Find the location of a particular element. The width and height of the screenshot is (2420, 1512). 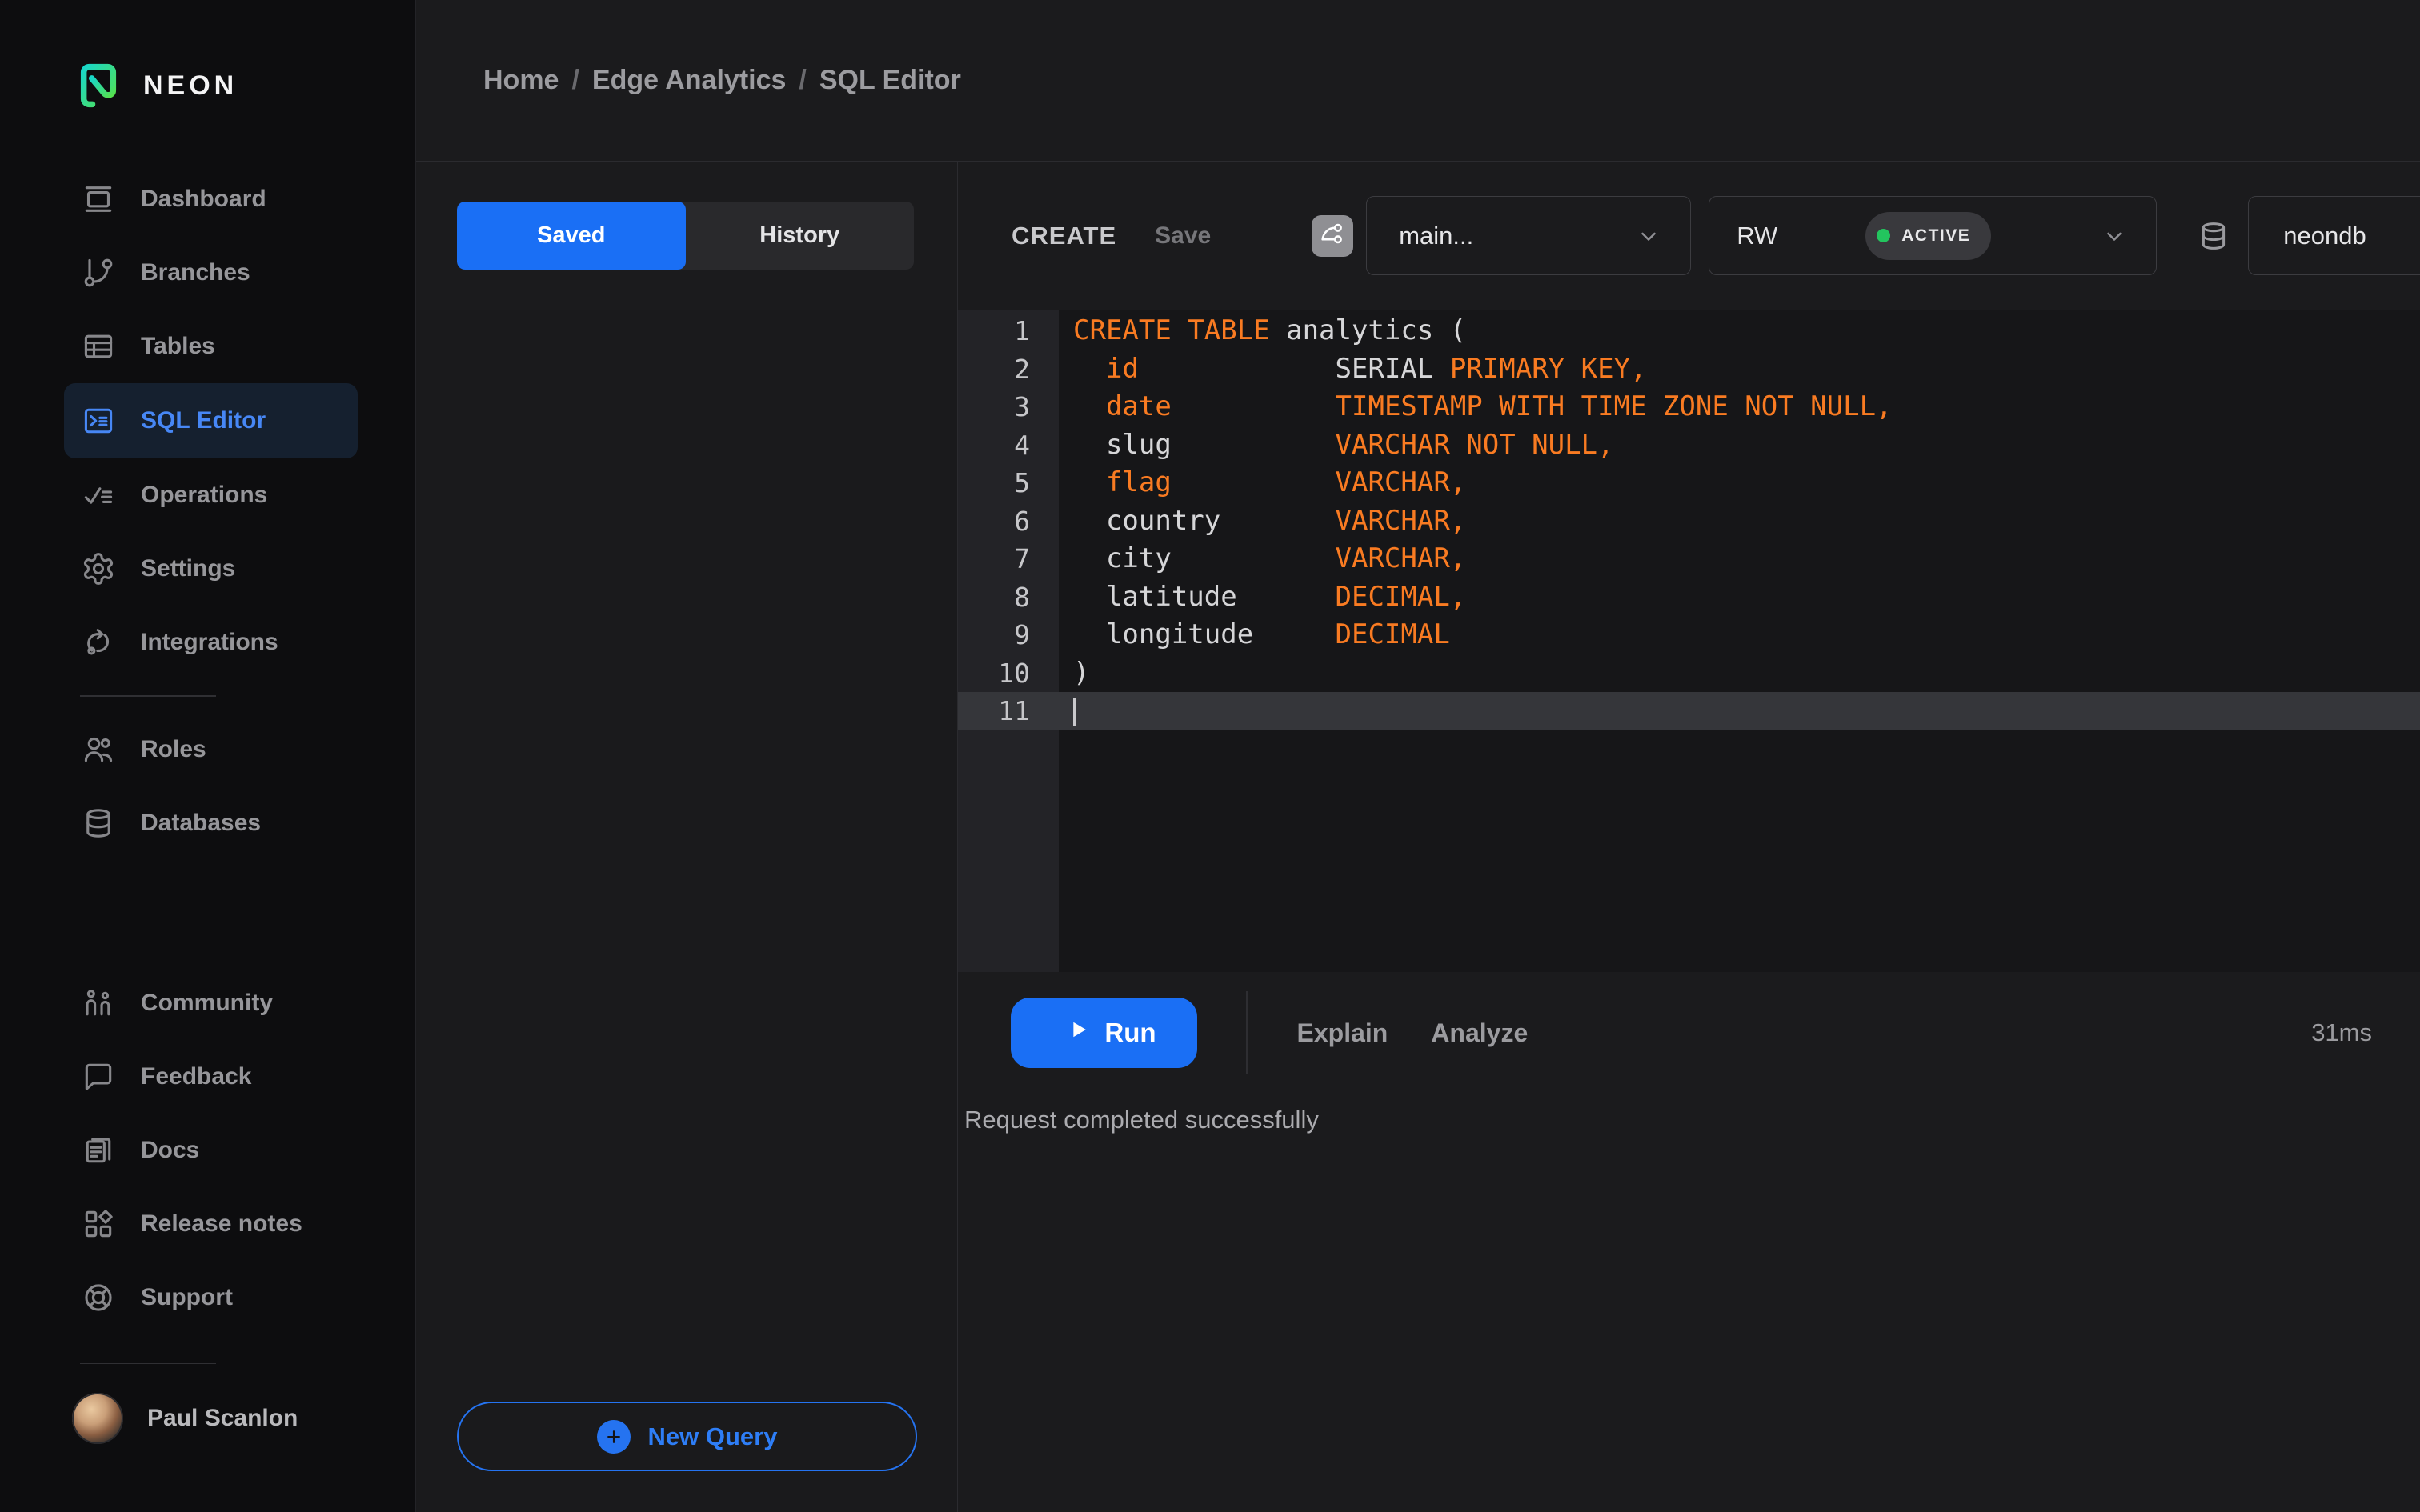

code-line-8: latitude DECIMAL, is located at coordinates (1739, 597).